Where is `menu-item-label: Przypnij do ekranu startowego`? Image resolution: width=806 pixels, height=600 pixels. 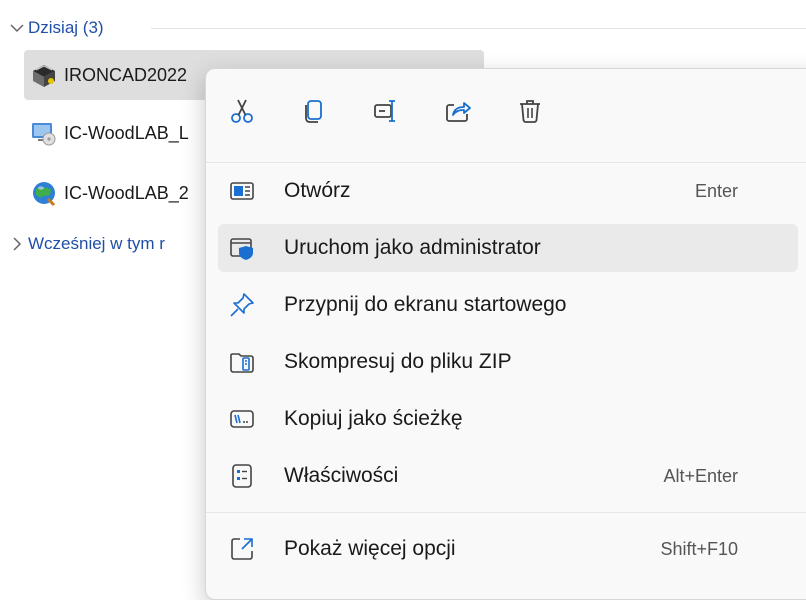
menu-item-label: Przypnij do ekranu startowego is located at coordinates (425, 304).